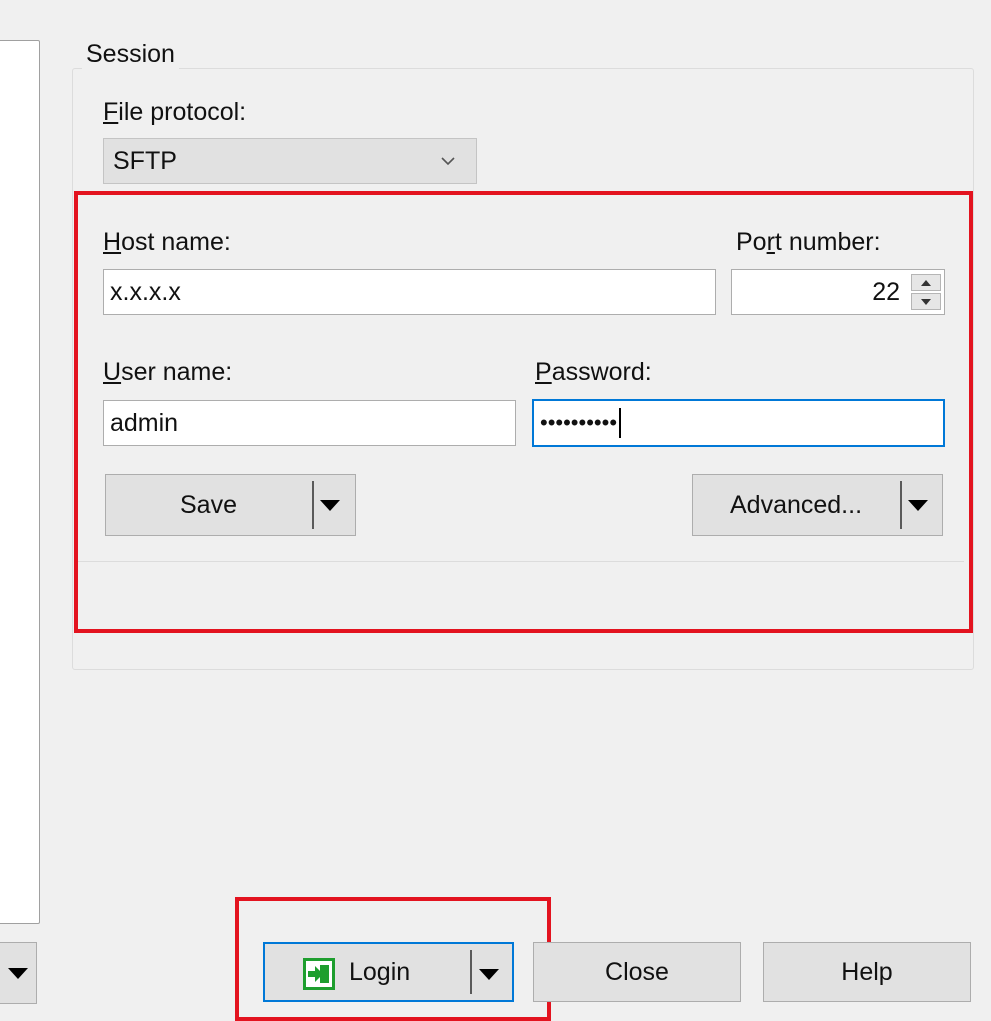  What do you see at coordinates (838, 292) in the screenshot?
I see `port-number-input: 22` at bounding box center [838, 292].